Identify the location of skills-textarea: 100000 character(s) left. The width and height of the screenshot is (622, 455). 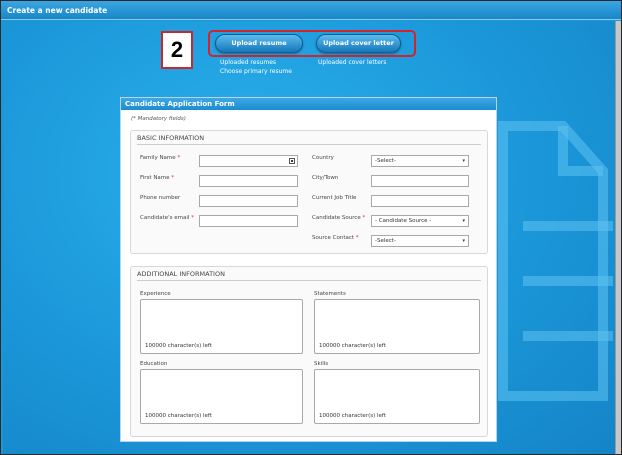
(397, 396).